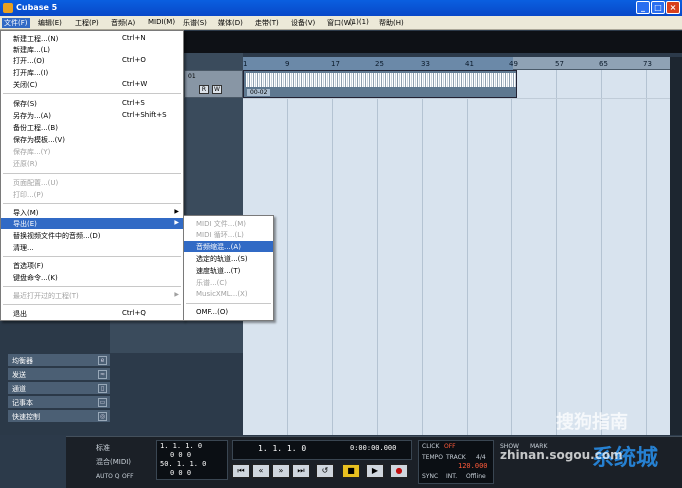 The image size is (682, 488). Describe the element at coordinates (373, 448) in the screenshot. I see `secondary-time-display: 0:00:00.000` at that location.